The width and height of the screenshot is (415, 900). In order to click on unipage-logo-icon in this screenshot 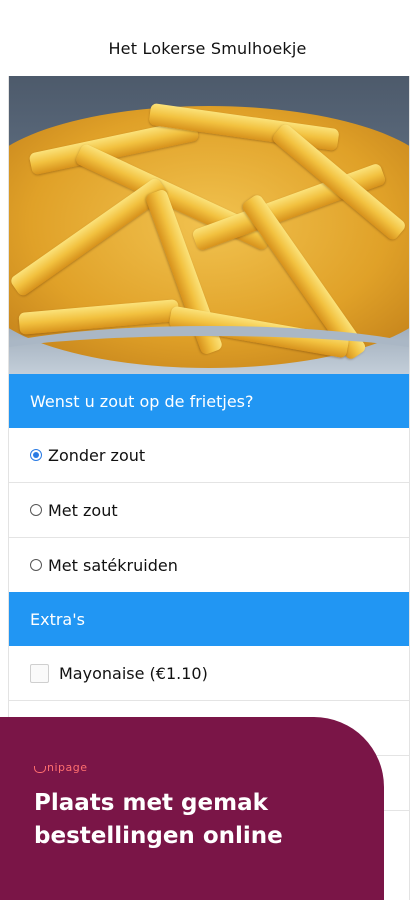, I will do `click(40, 769)`.